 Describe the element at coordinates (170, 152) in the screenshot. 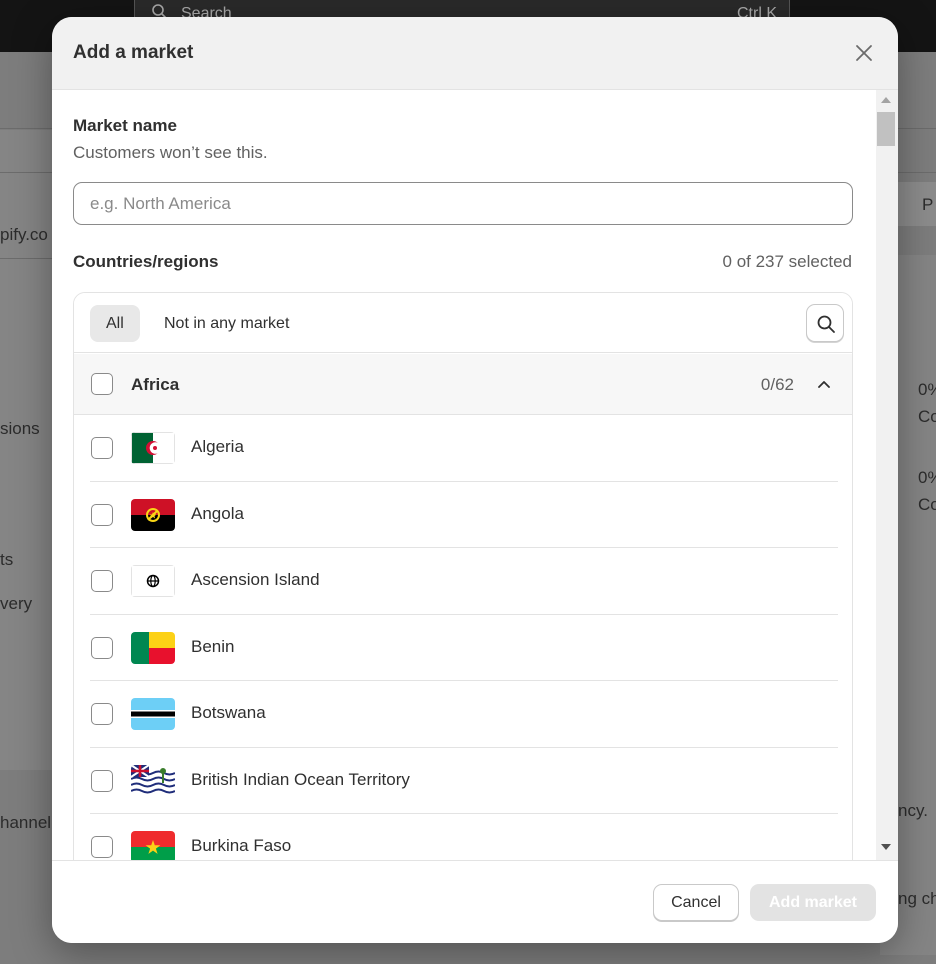

I see `market-name-help-text: Customers won’t see this.` at that location.